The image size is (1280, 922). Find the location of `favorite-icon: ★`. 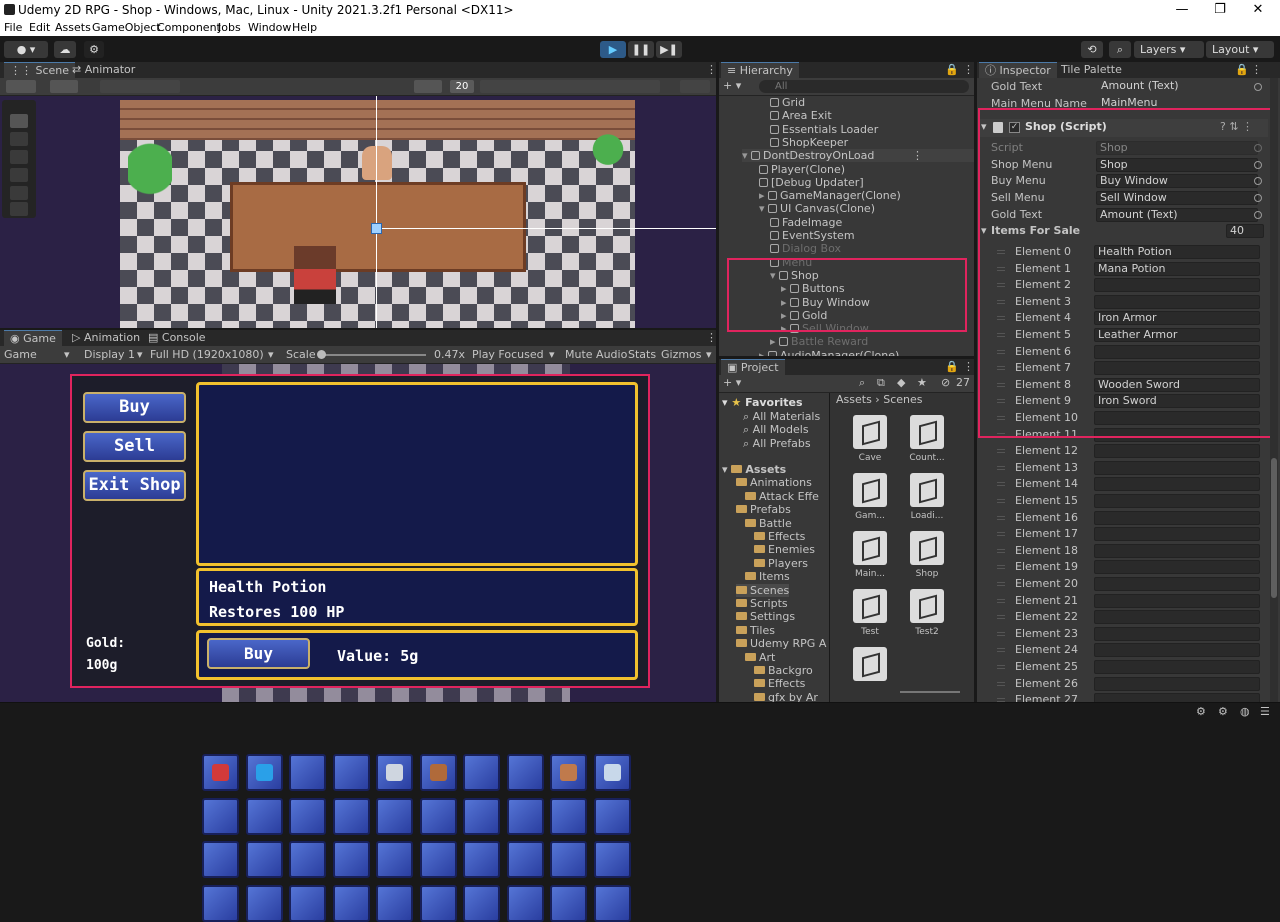

favorite-icon: ★ is located at coordinates (922, 382).